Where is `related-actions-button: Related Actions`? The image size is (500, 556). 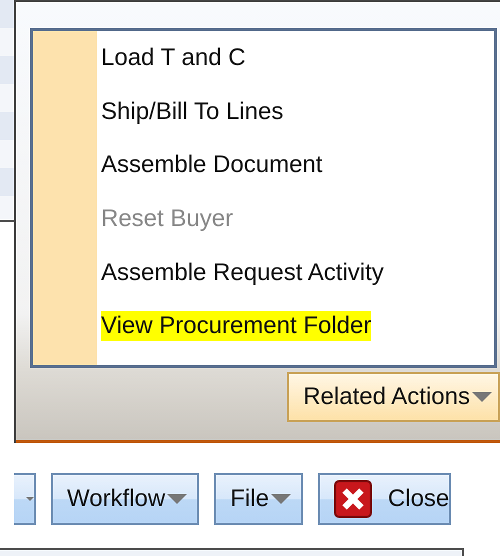 related-actions-button: Related Actions is located at coordinates (393, 397).